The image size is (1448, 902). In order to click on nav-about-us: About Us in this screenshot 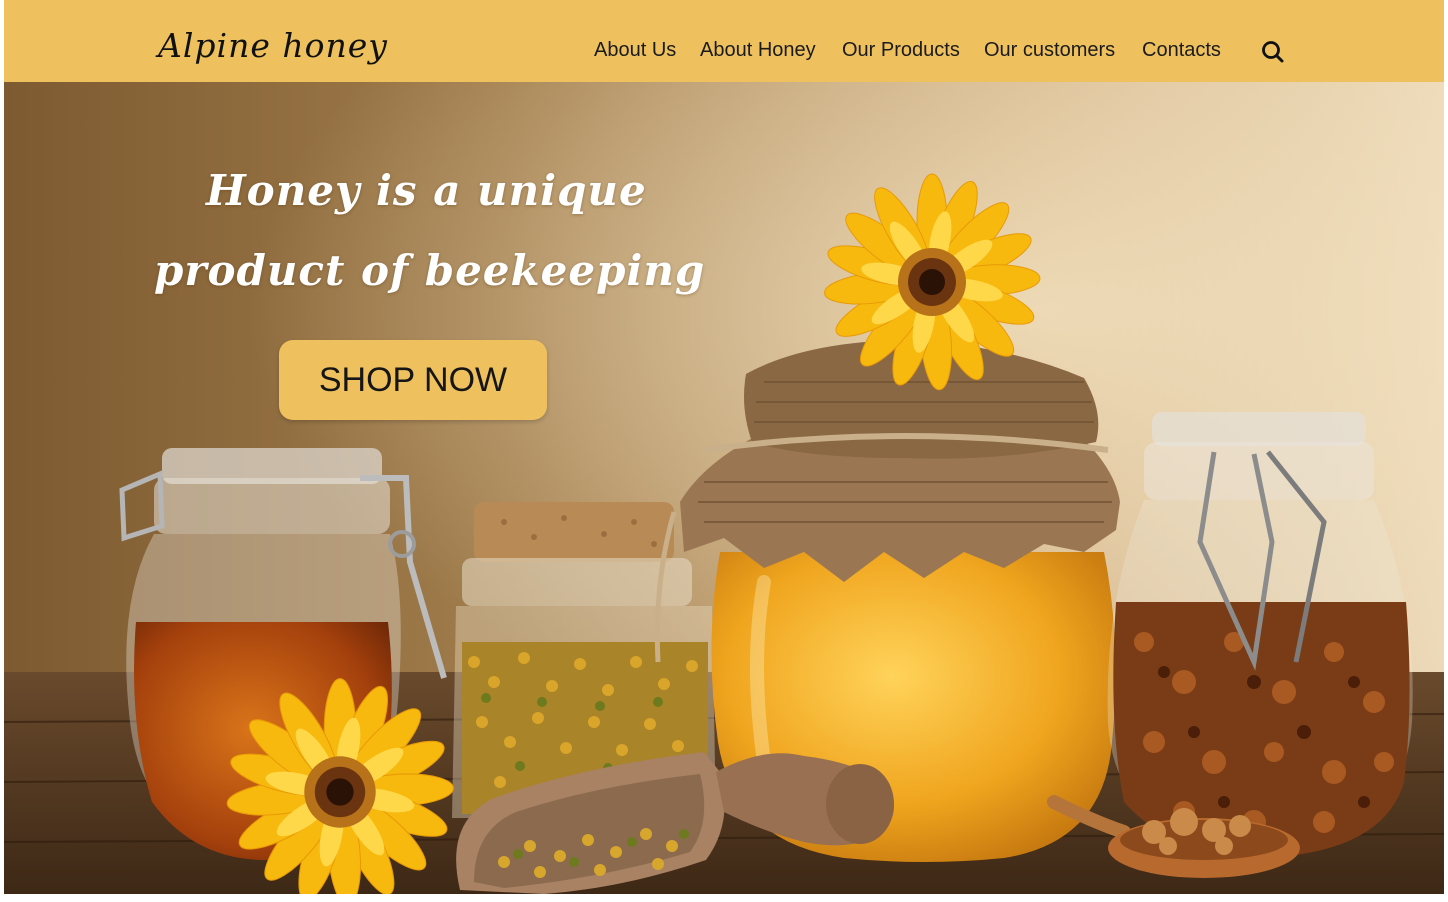, I will do `click(635, 50)`.